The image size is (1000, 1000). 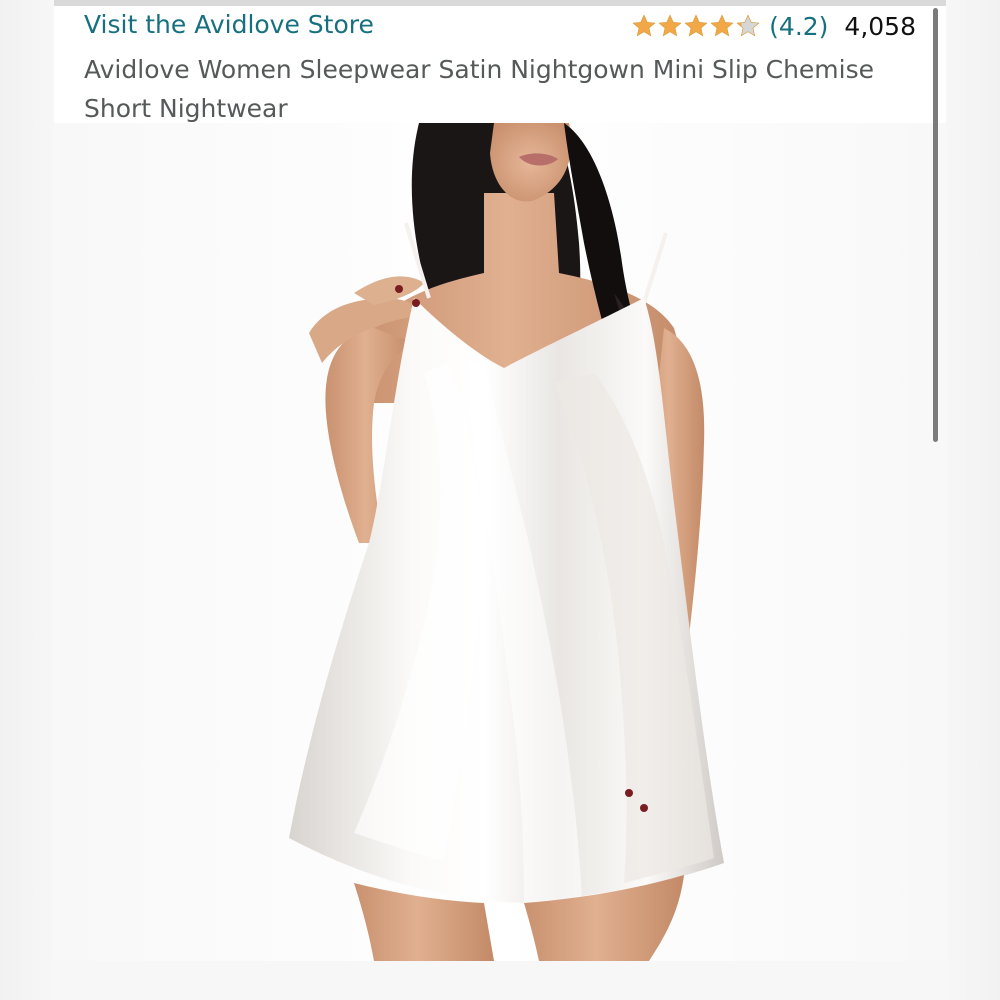 I want to click on rating-value: (4.2), so click(x=798, y=26).